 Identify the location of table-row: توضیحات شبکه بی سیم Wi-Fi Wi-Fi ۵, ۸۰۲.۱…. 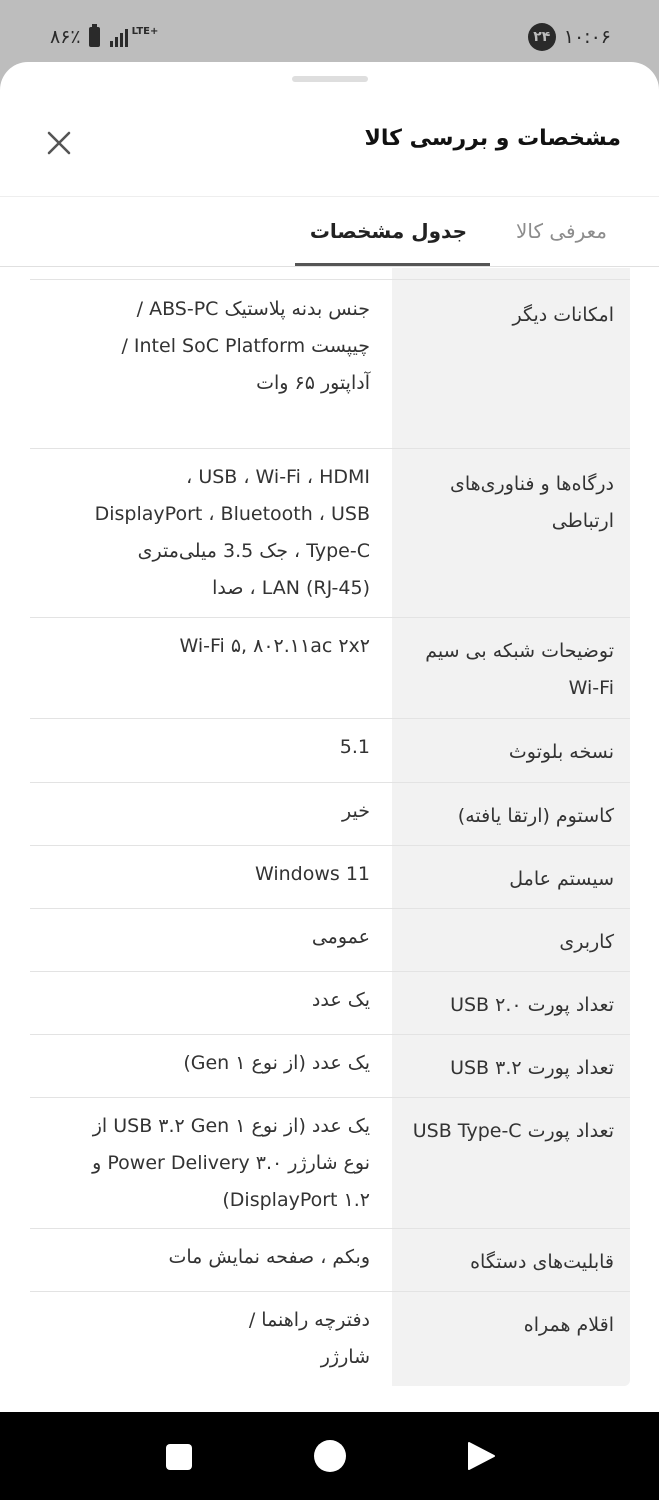
(330, 669).